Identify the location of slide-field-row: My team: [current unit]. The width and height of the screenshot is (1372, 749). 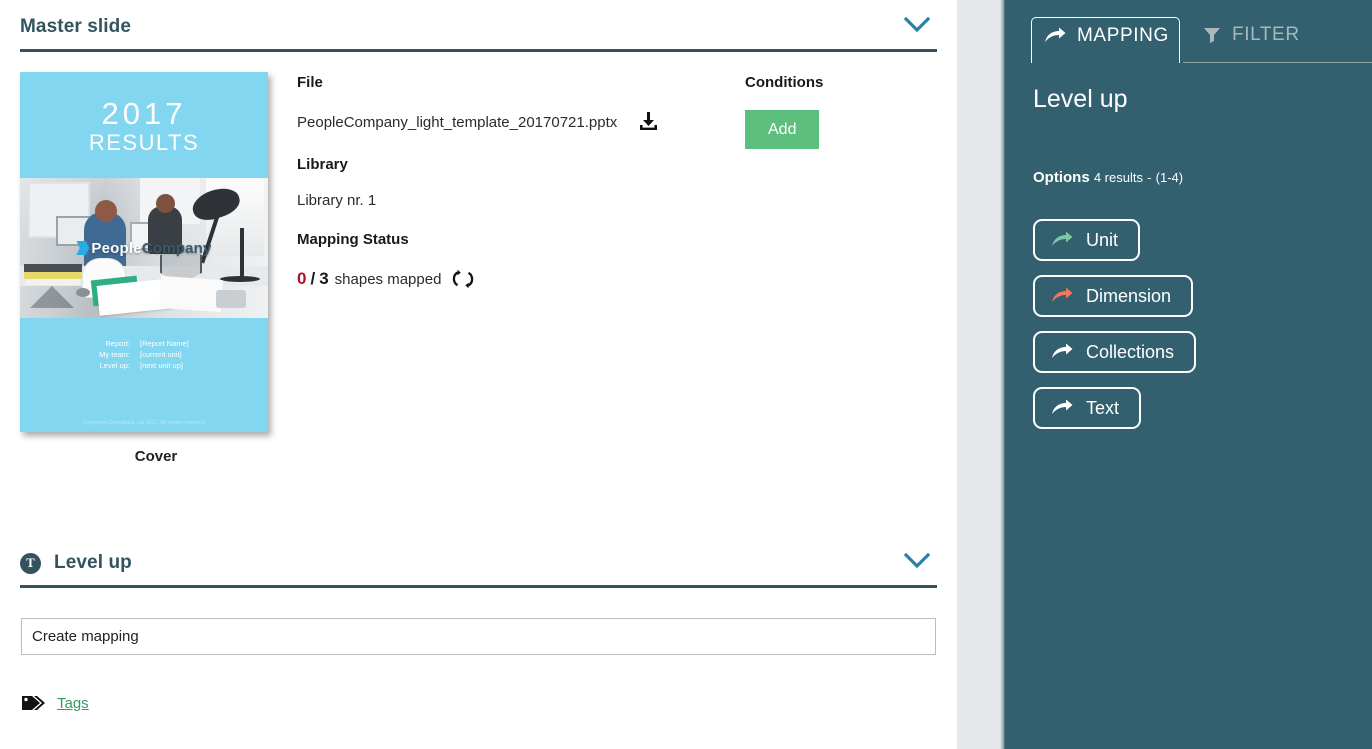
(144, 354).